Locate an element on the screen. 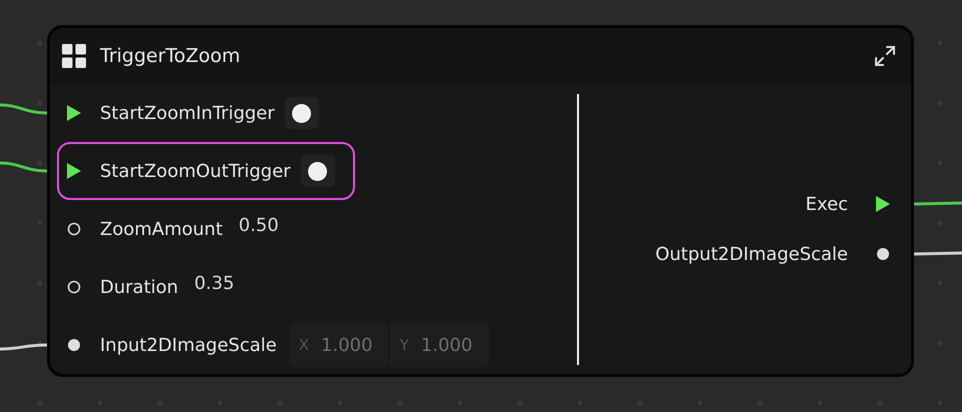 The height and width of the screenshot is (412, 962). pin-label: Duration is located at coordinates (139, 287).